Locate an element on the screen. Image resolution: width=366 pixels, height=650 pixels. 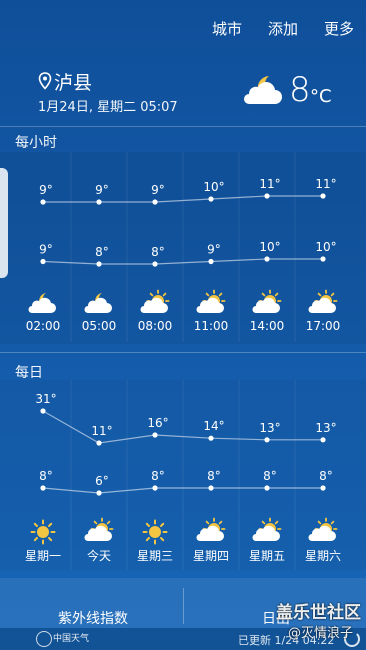
daily-title: 每日 is located at coordinates (29, 373).